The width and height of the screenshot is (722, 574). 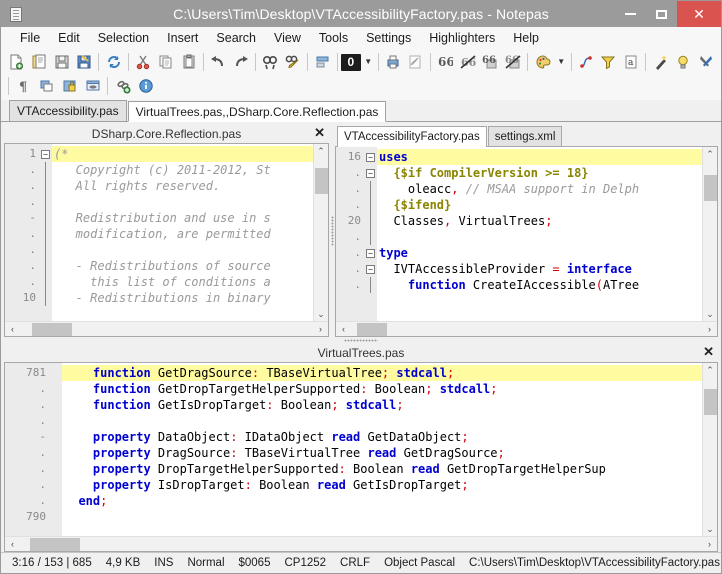 I want to click on status-encoding: CP1252, so click(x=305, y=563).